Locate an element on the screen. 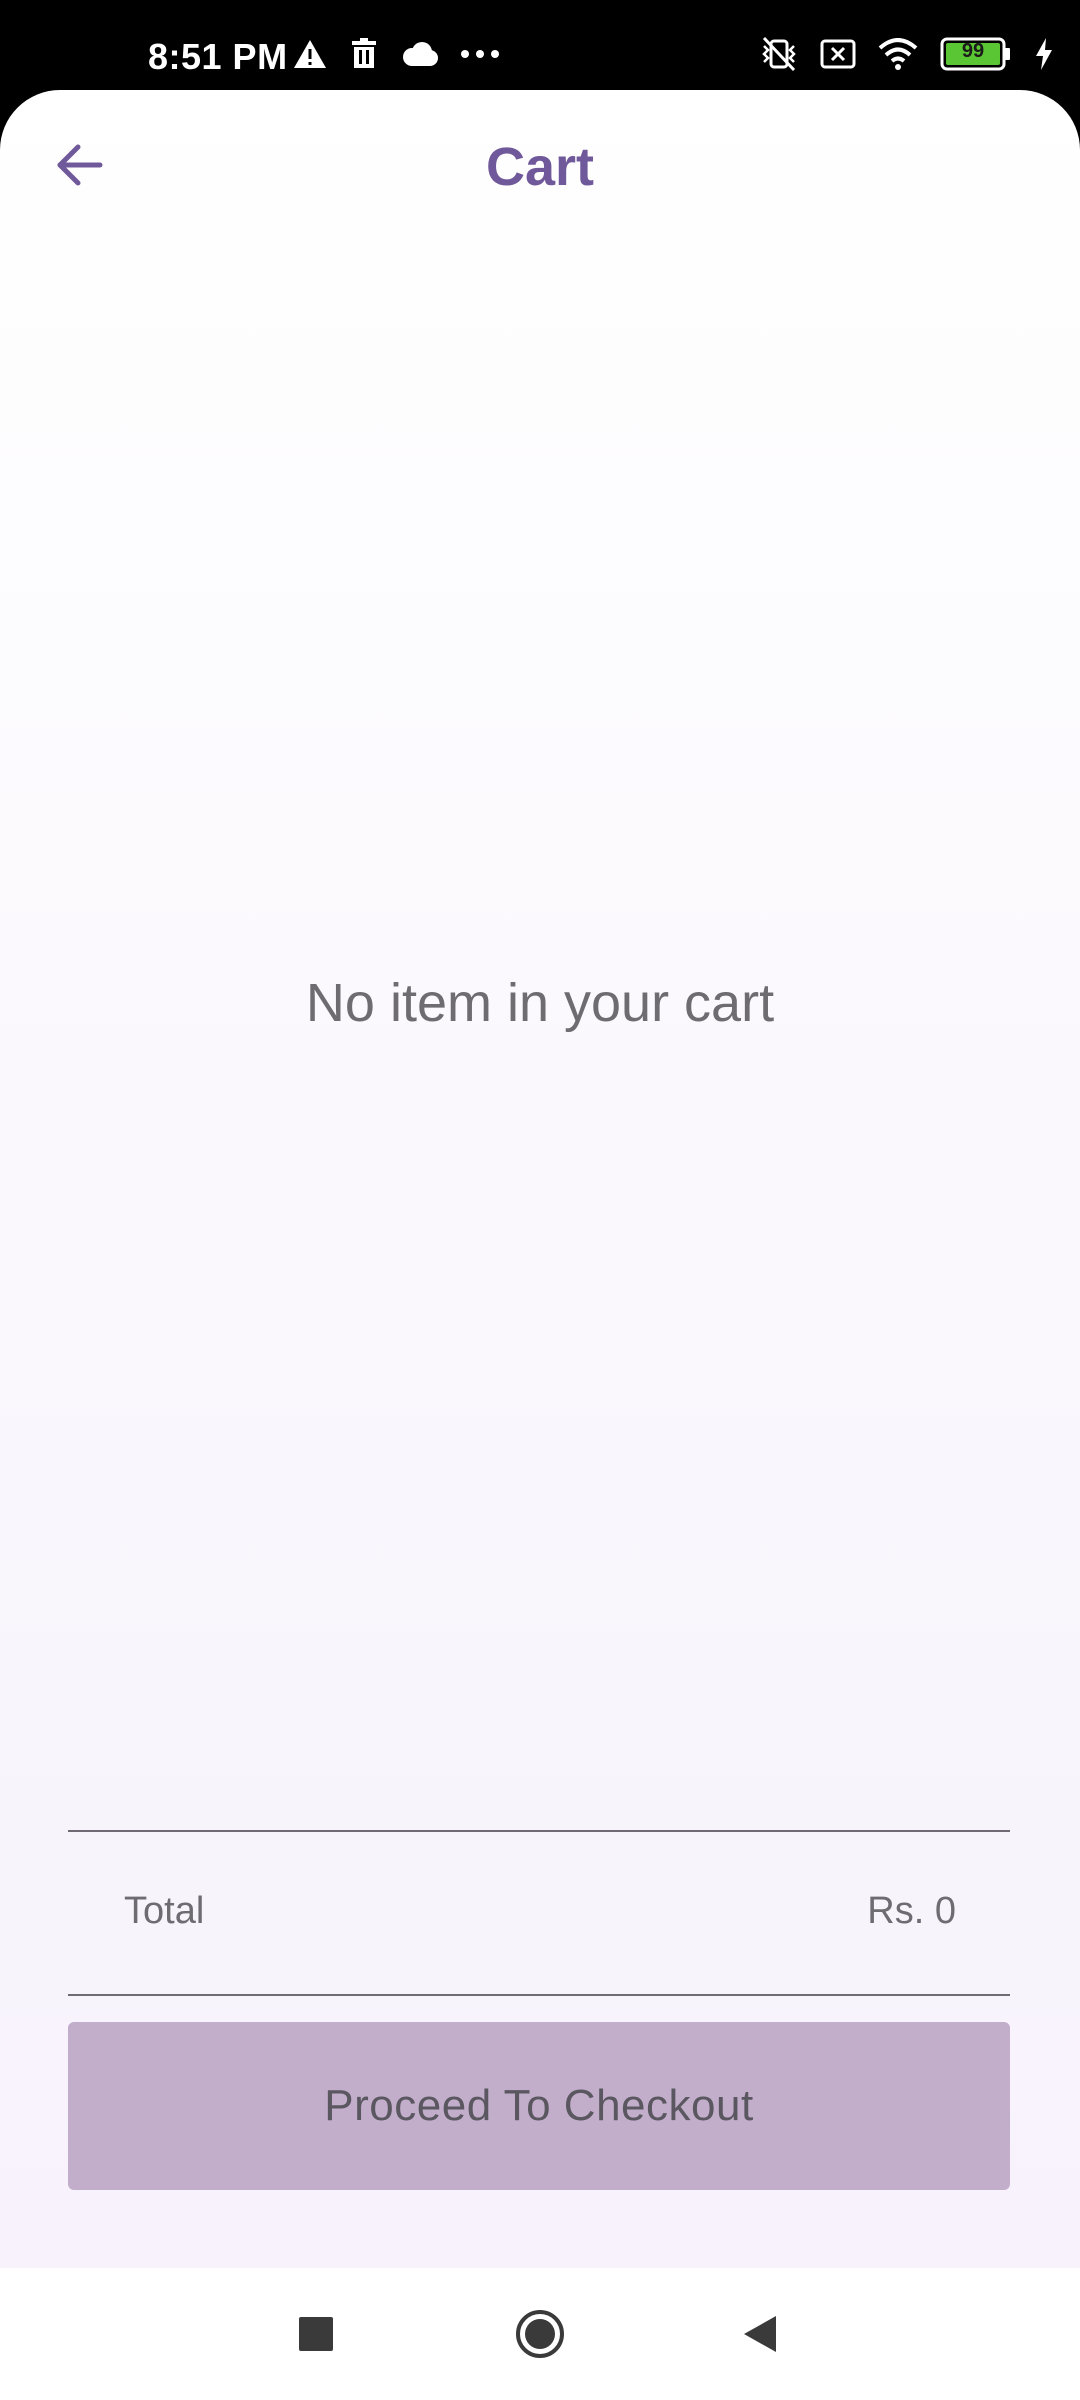  battery-icon: 99 is located at coordinates (976, 54).